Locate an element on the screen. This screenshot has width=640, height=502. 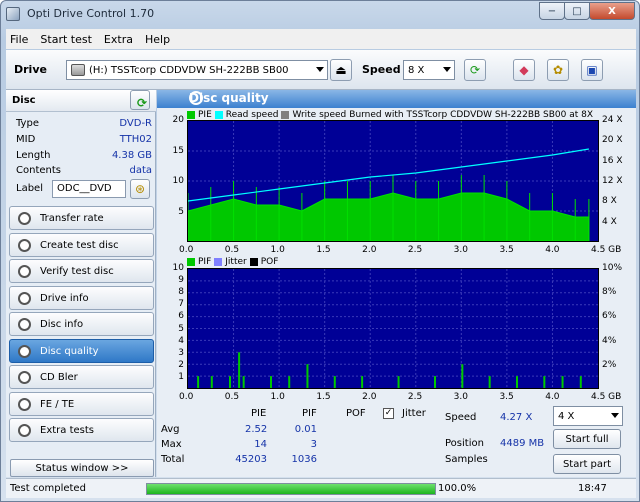
menu-start-test: Start test is located at coordinates (66, 39).